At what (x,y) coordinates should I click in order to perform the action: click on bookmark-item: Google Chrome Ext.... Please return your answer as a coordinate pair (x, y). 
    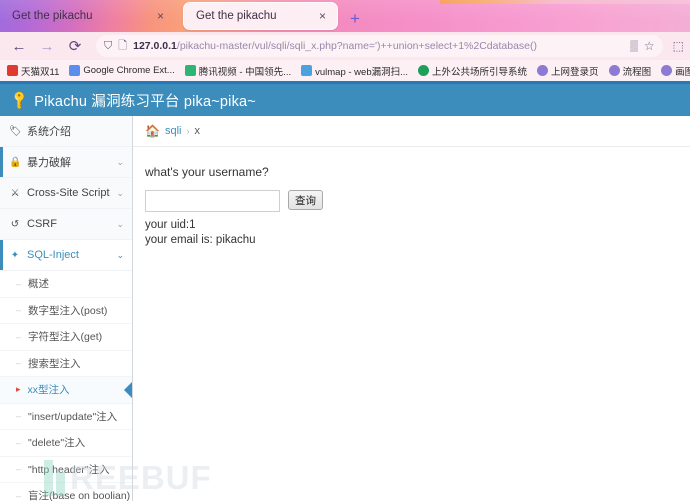
    Looking at the image, I should click on (121, 70).